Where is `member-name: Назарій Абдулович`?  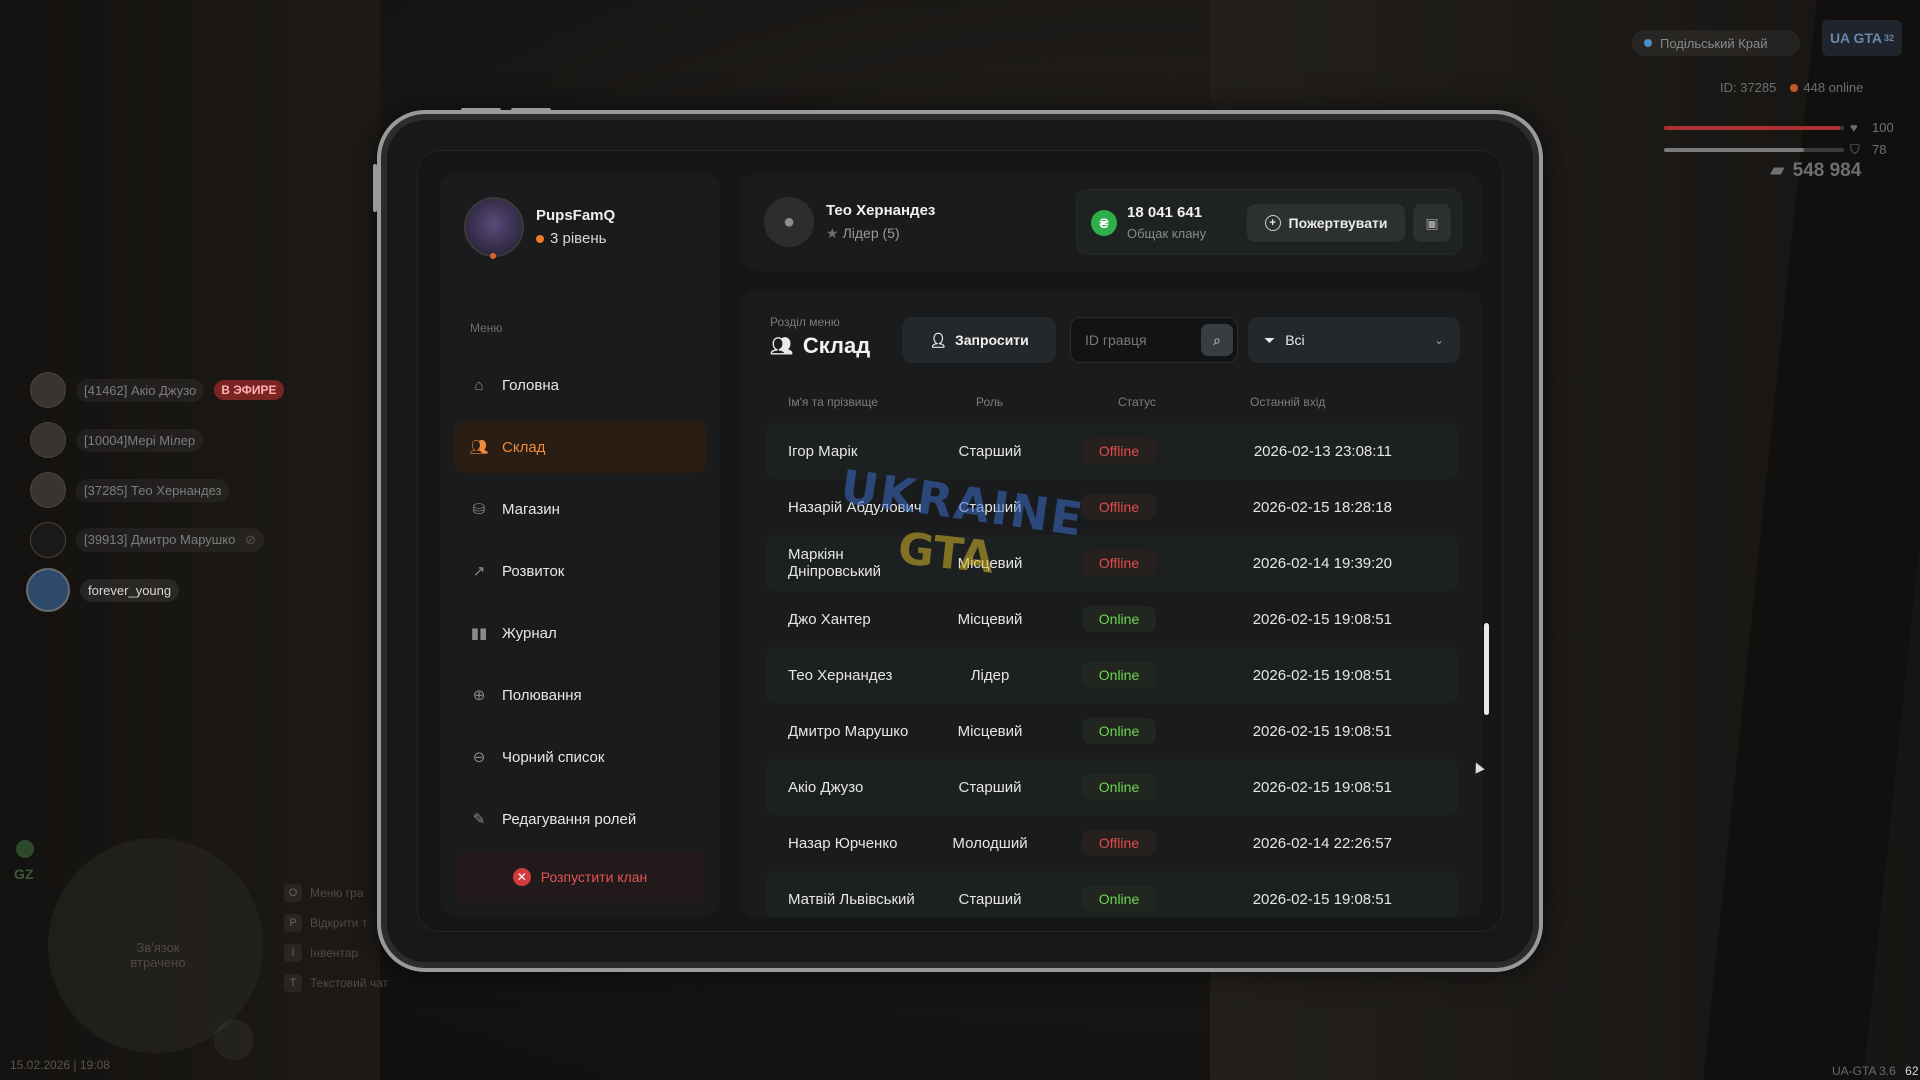 member-name: Назарій Абдулович is located at coordinates (855, 507).